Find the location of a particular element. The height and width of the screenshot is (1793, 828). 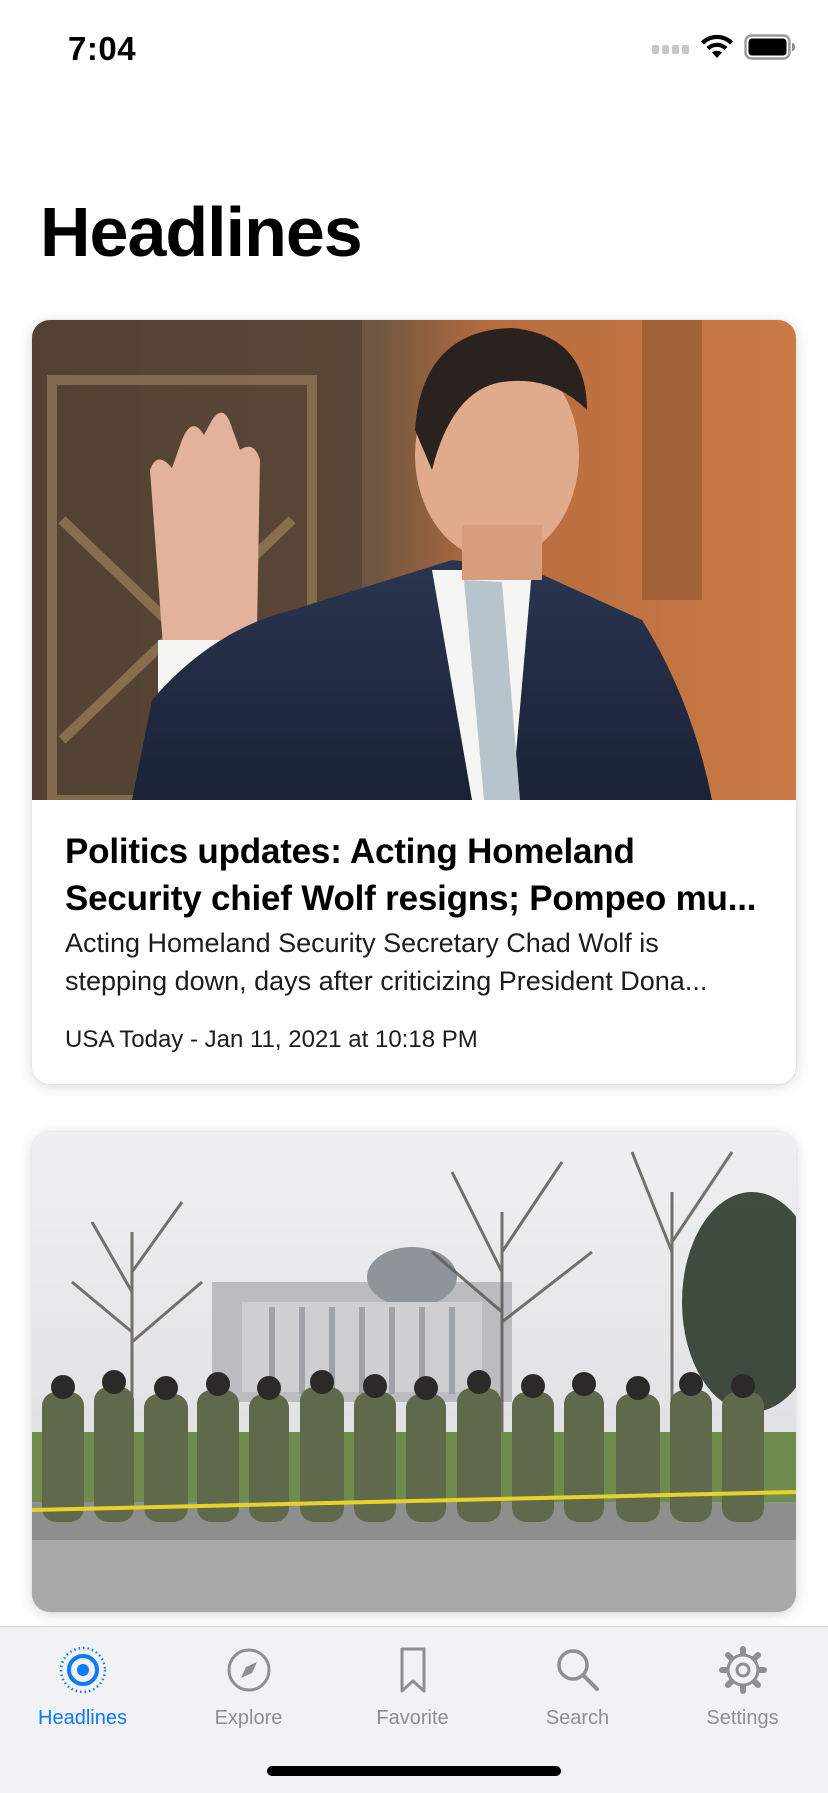

tab-favorite: Favorite is located at coordinates (412, 1687).